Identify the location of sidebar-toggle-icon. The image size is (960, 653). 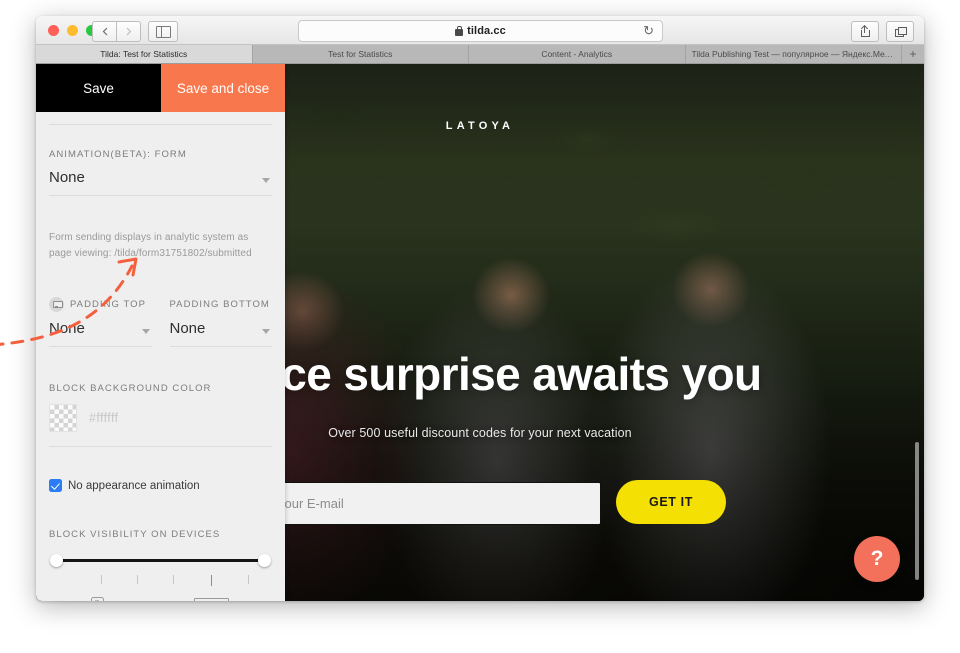
(163, 31).